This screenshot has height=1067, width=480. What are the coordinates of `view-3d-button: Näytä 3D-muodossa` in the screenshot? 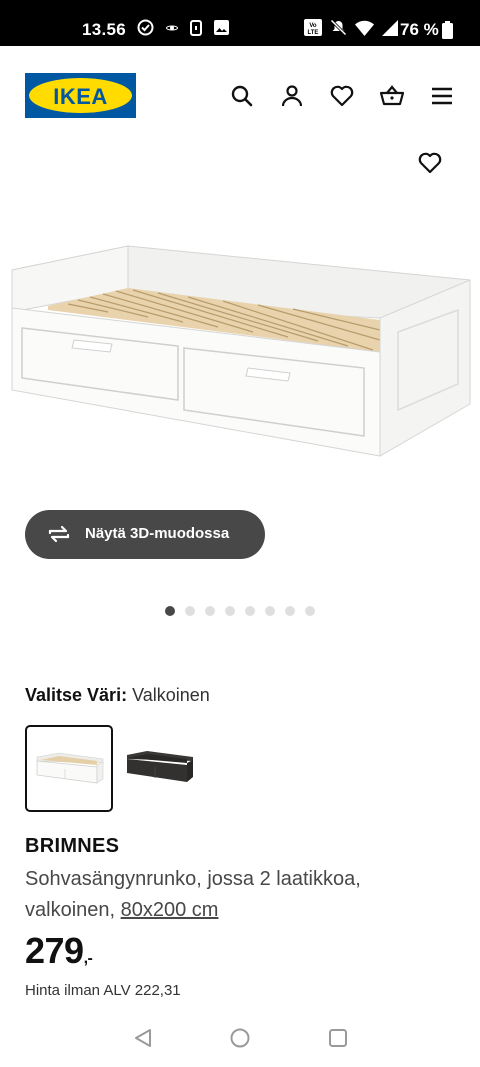 It's located at (145, 534).